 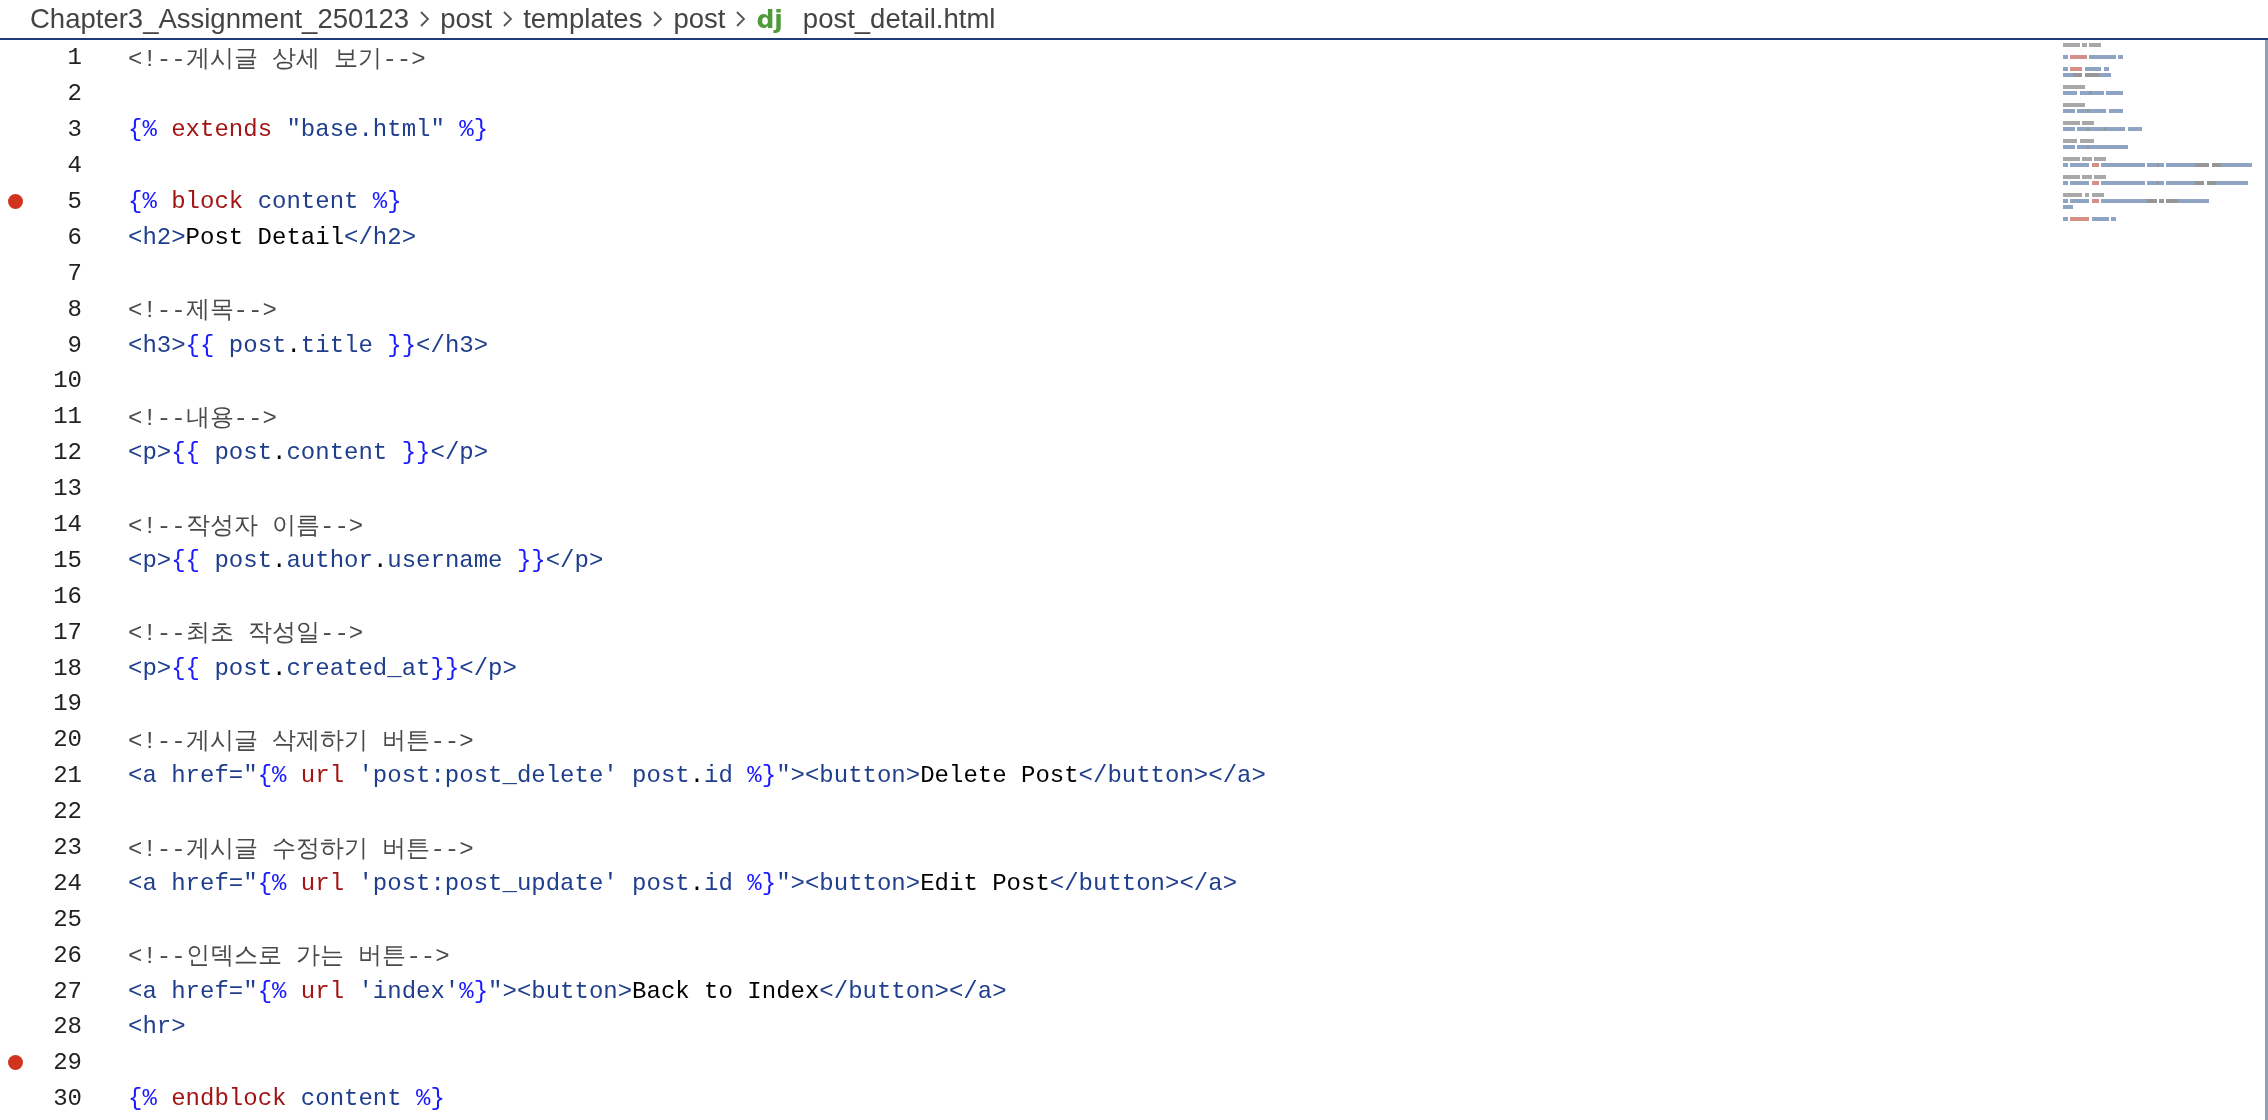 What do you see at coordinates (246, 634) in the screenshot?
I see `code-line: <!--최초 작성일-->` at bounding box center [246, 634].